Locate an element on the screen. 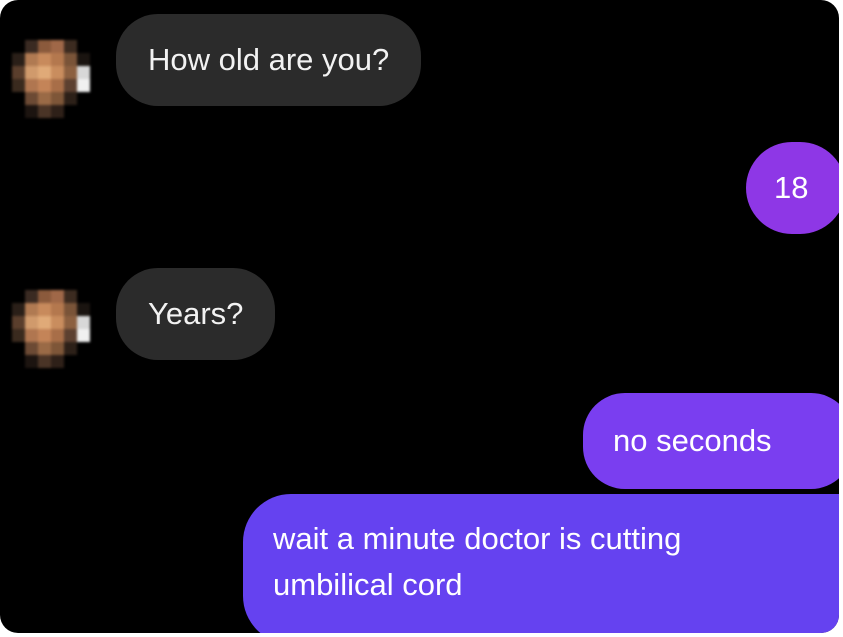  outgoing-message-bubble: 18 is located at coordinates (792, 188).